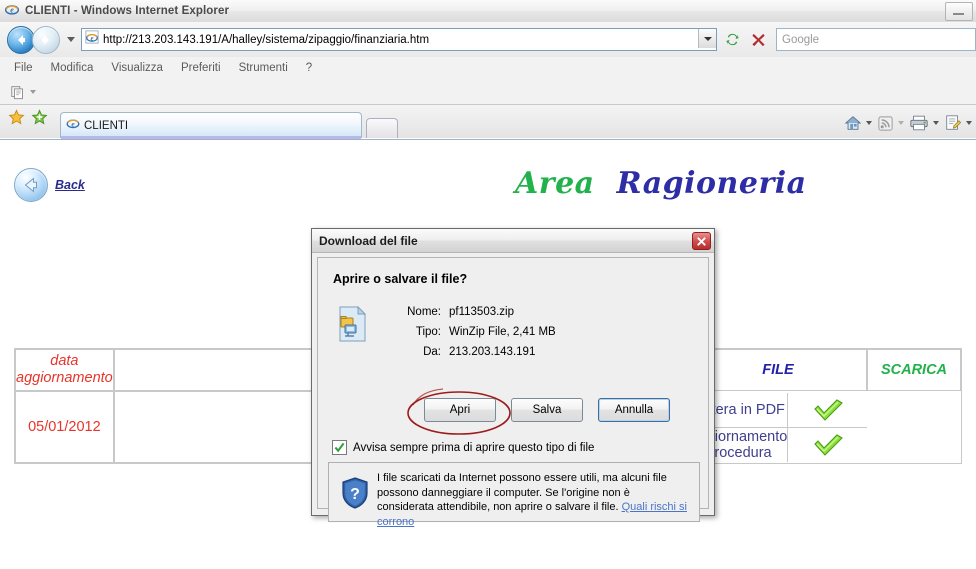 The image size is (976, 569). What do you see at coordinates (137, 68) in the screenshot?
I see `menu-item-visualizza: Visualizza` at bounding box center [137, 68].